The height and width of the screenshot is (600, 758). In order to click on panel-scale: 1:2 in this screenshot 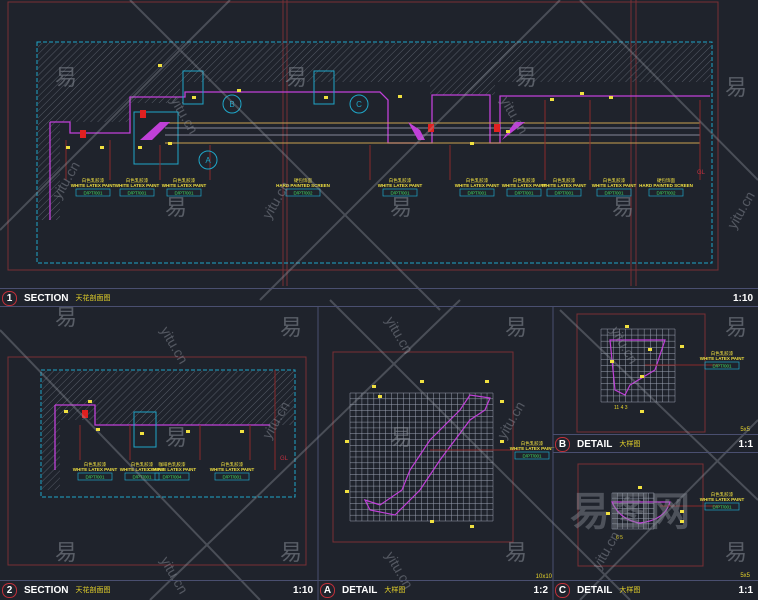, I will do `click(540, 590)`.